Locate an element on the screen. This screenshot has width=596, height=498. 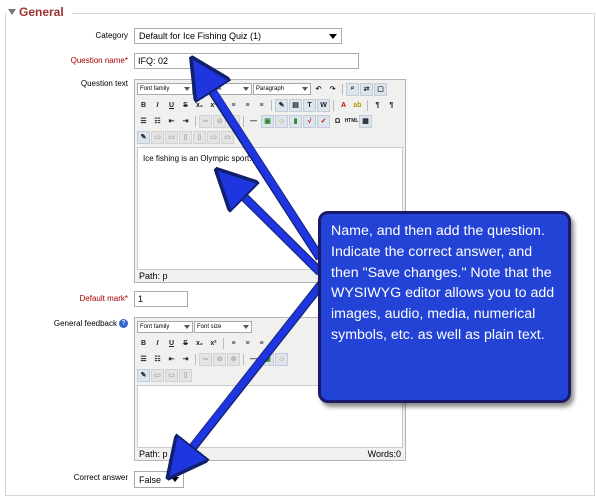
table-icon: ▦ is located at coordinates (365, 121).